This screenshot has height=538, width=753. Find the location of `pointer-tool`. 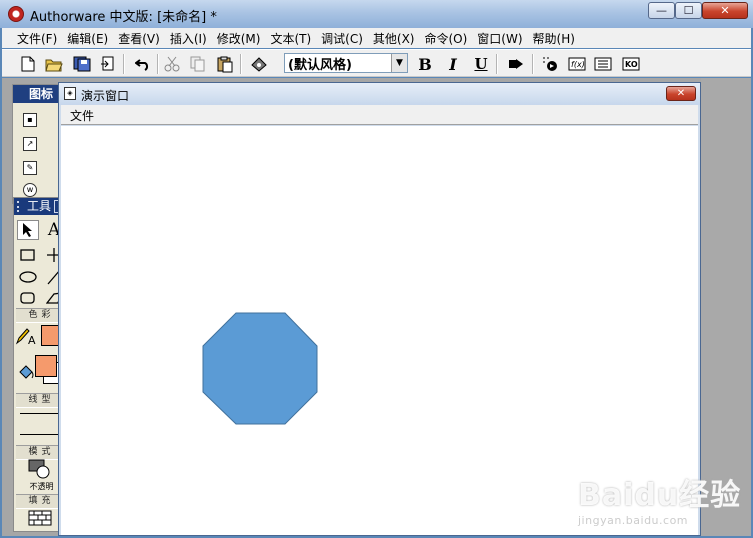

pointer-tool is located at coordinates (28, 230).